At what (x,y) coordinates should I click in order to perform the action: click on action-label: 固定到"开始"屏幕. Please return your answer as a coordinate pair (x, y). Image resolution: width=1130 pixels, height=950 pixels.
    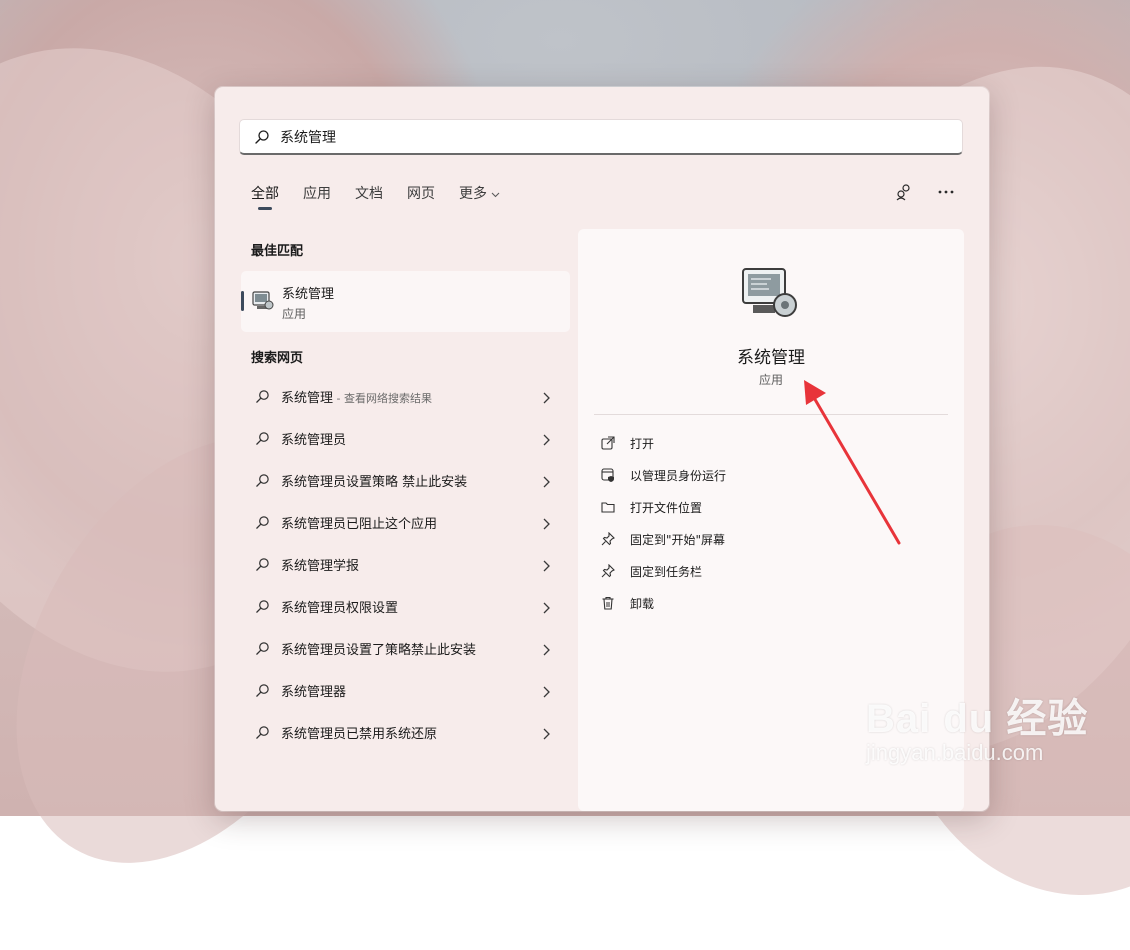
    Looking at the image, I should click on (678, 539).